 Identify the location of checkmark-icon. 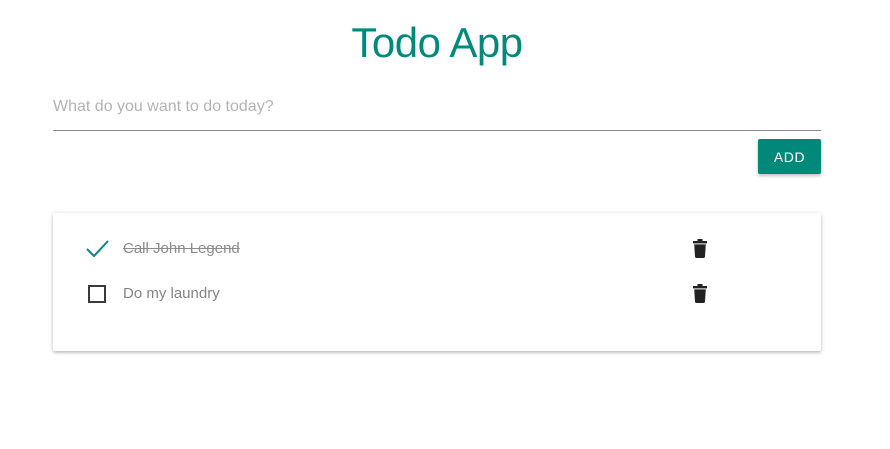
(97, 249).